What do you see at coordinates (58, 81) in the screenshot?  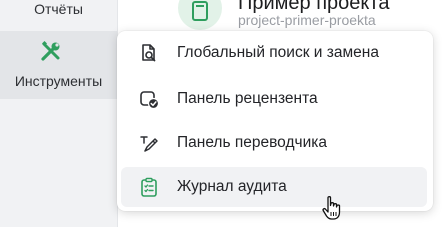 I see `sidebar-item-label: Инструменты` at bounding box center [58, 81].